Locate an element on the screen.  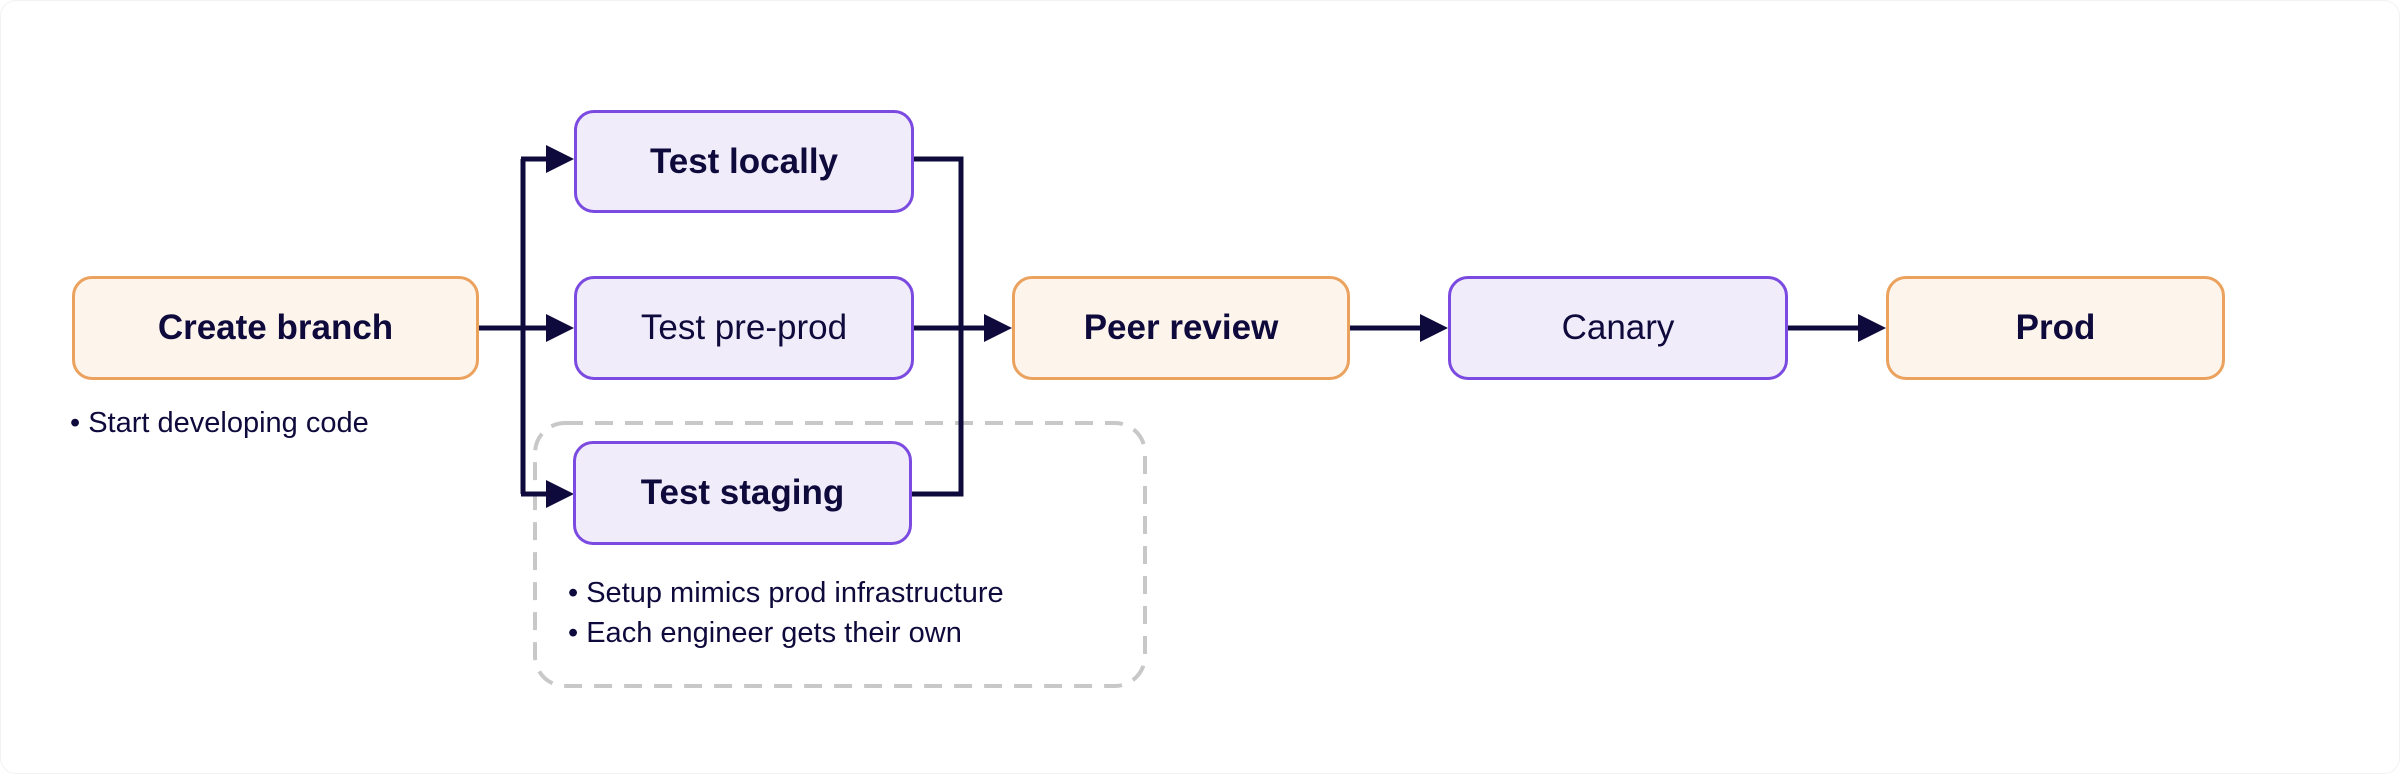
note-item: Start developing code is located at coordinates (219, 423).